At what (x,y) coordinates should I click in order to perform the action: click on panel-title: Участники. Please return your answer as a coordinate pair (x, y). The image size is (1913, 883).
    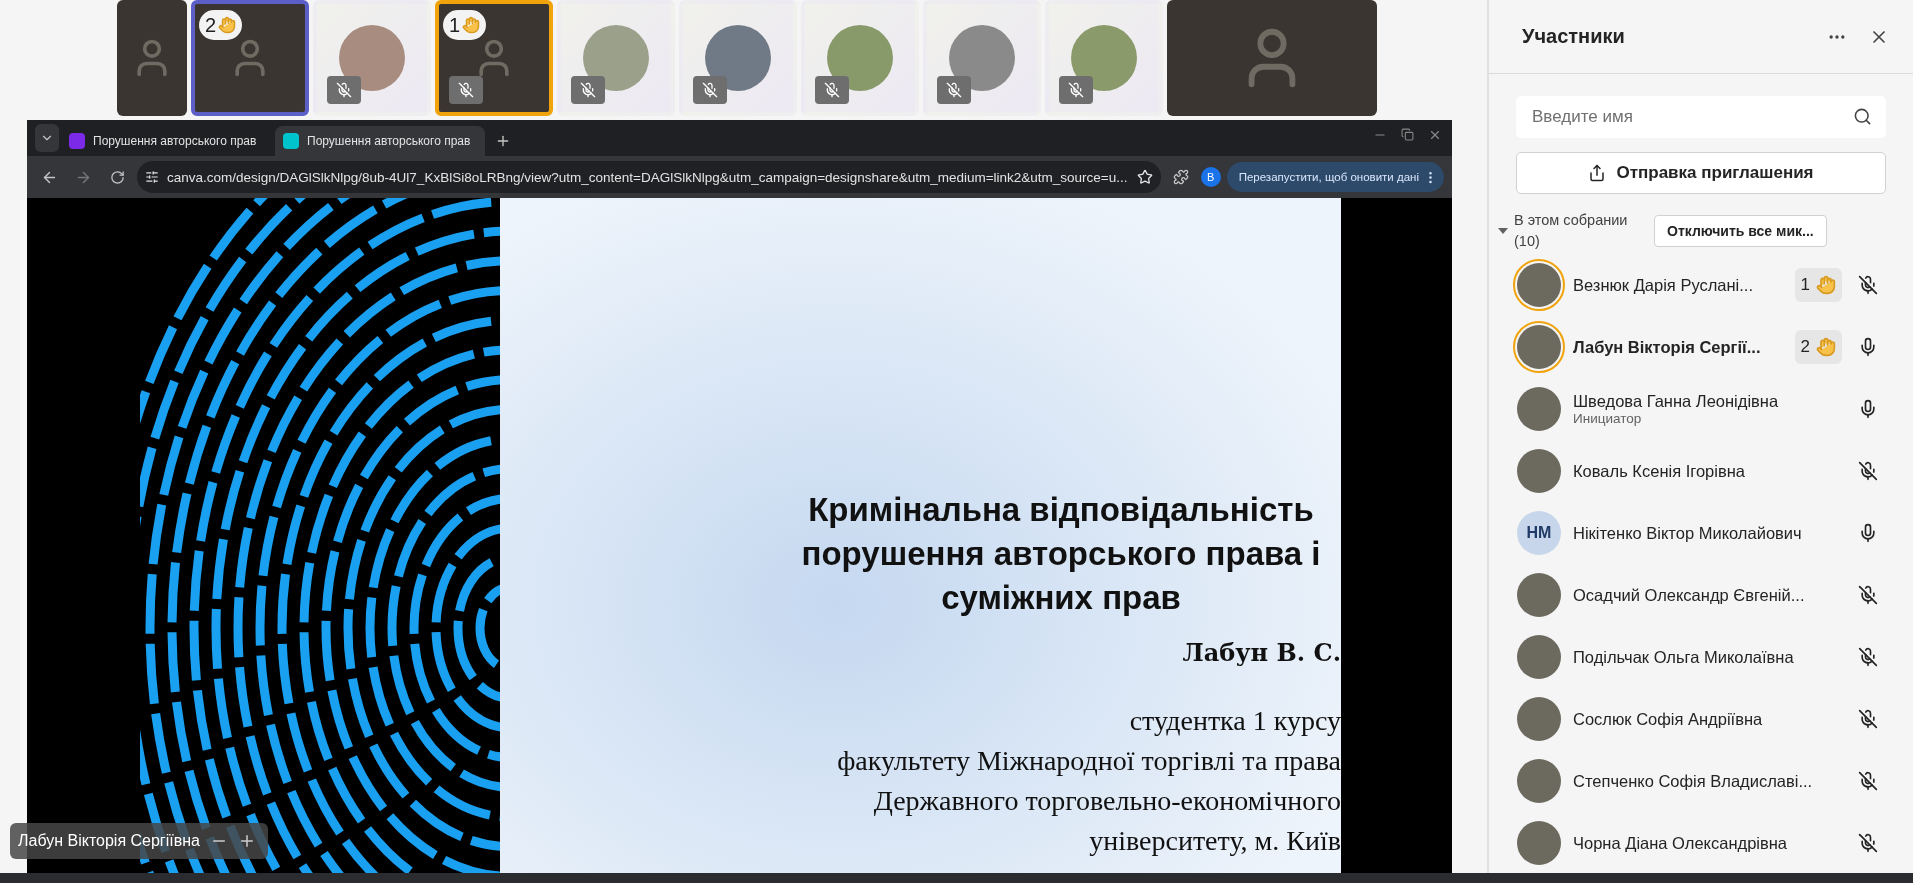
    Looking at the image, I should click on (1574, 36).